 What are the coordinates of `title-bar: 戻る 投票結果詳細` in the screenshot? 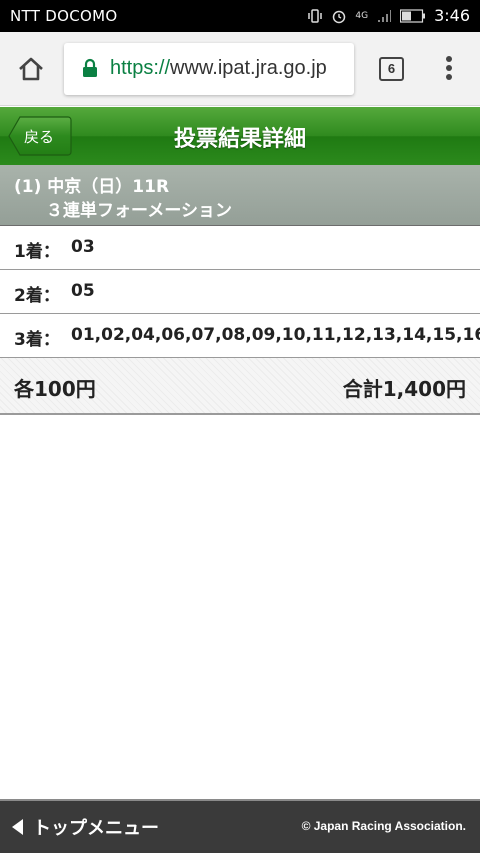 It's located at (240, 136).